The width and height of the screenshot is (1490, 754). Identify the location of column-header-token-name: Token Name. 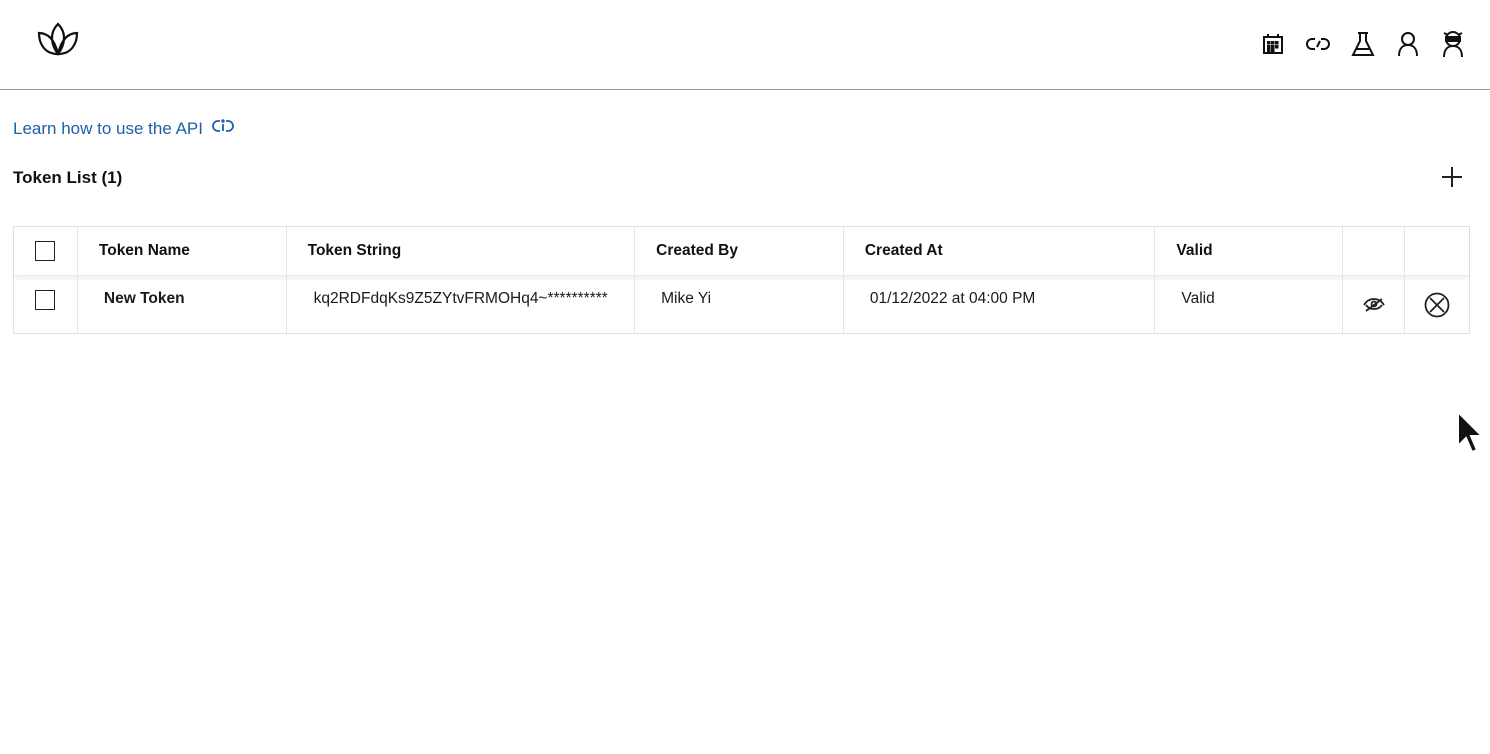
(182, 251).